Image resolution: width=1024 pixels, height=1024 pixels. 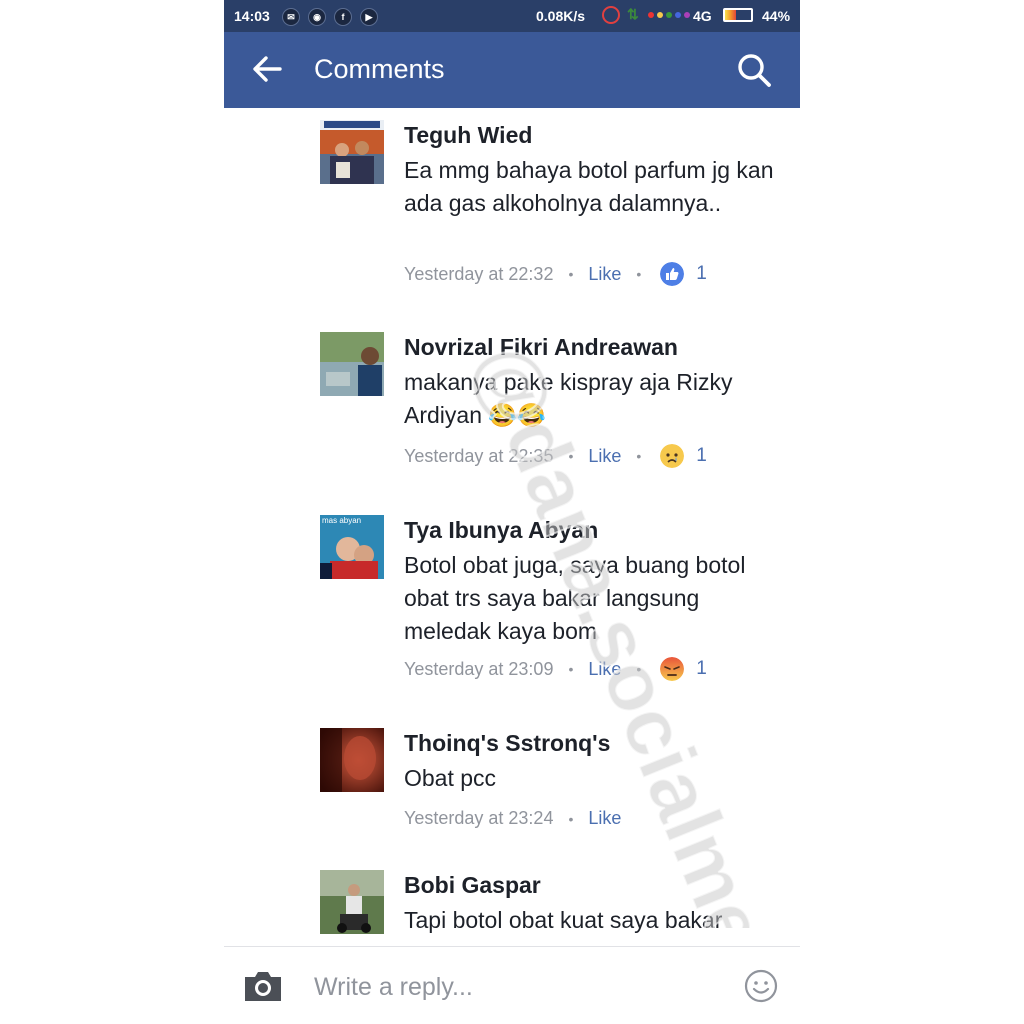 I want to click on comment-text: Tapi botol obat kuat saya bakar, so click(x=563, y=920).